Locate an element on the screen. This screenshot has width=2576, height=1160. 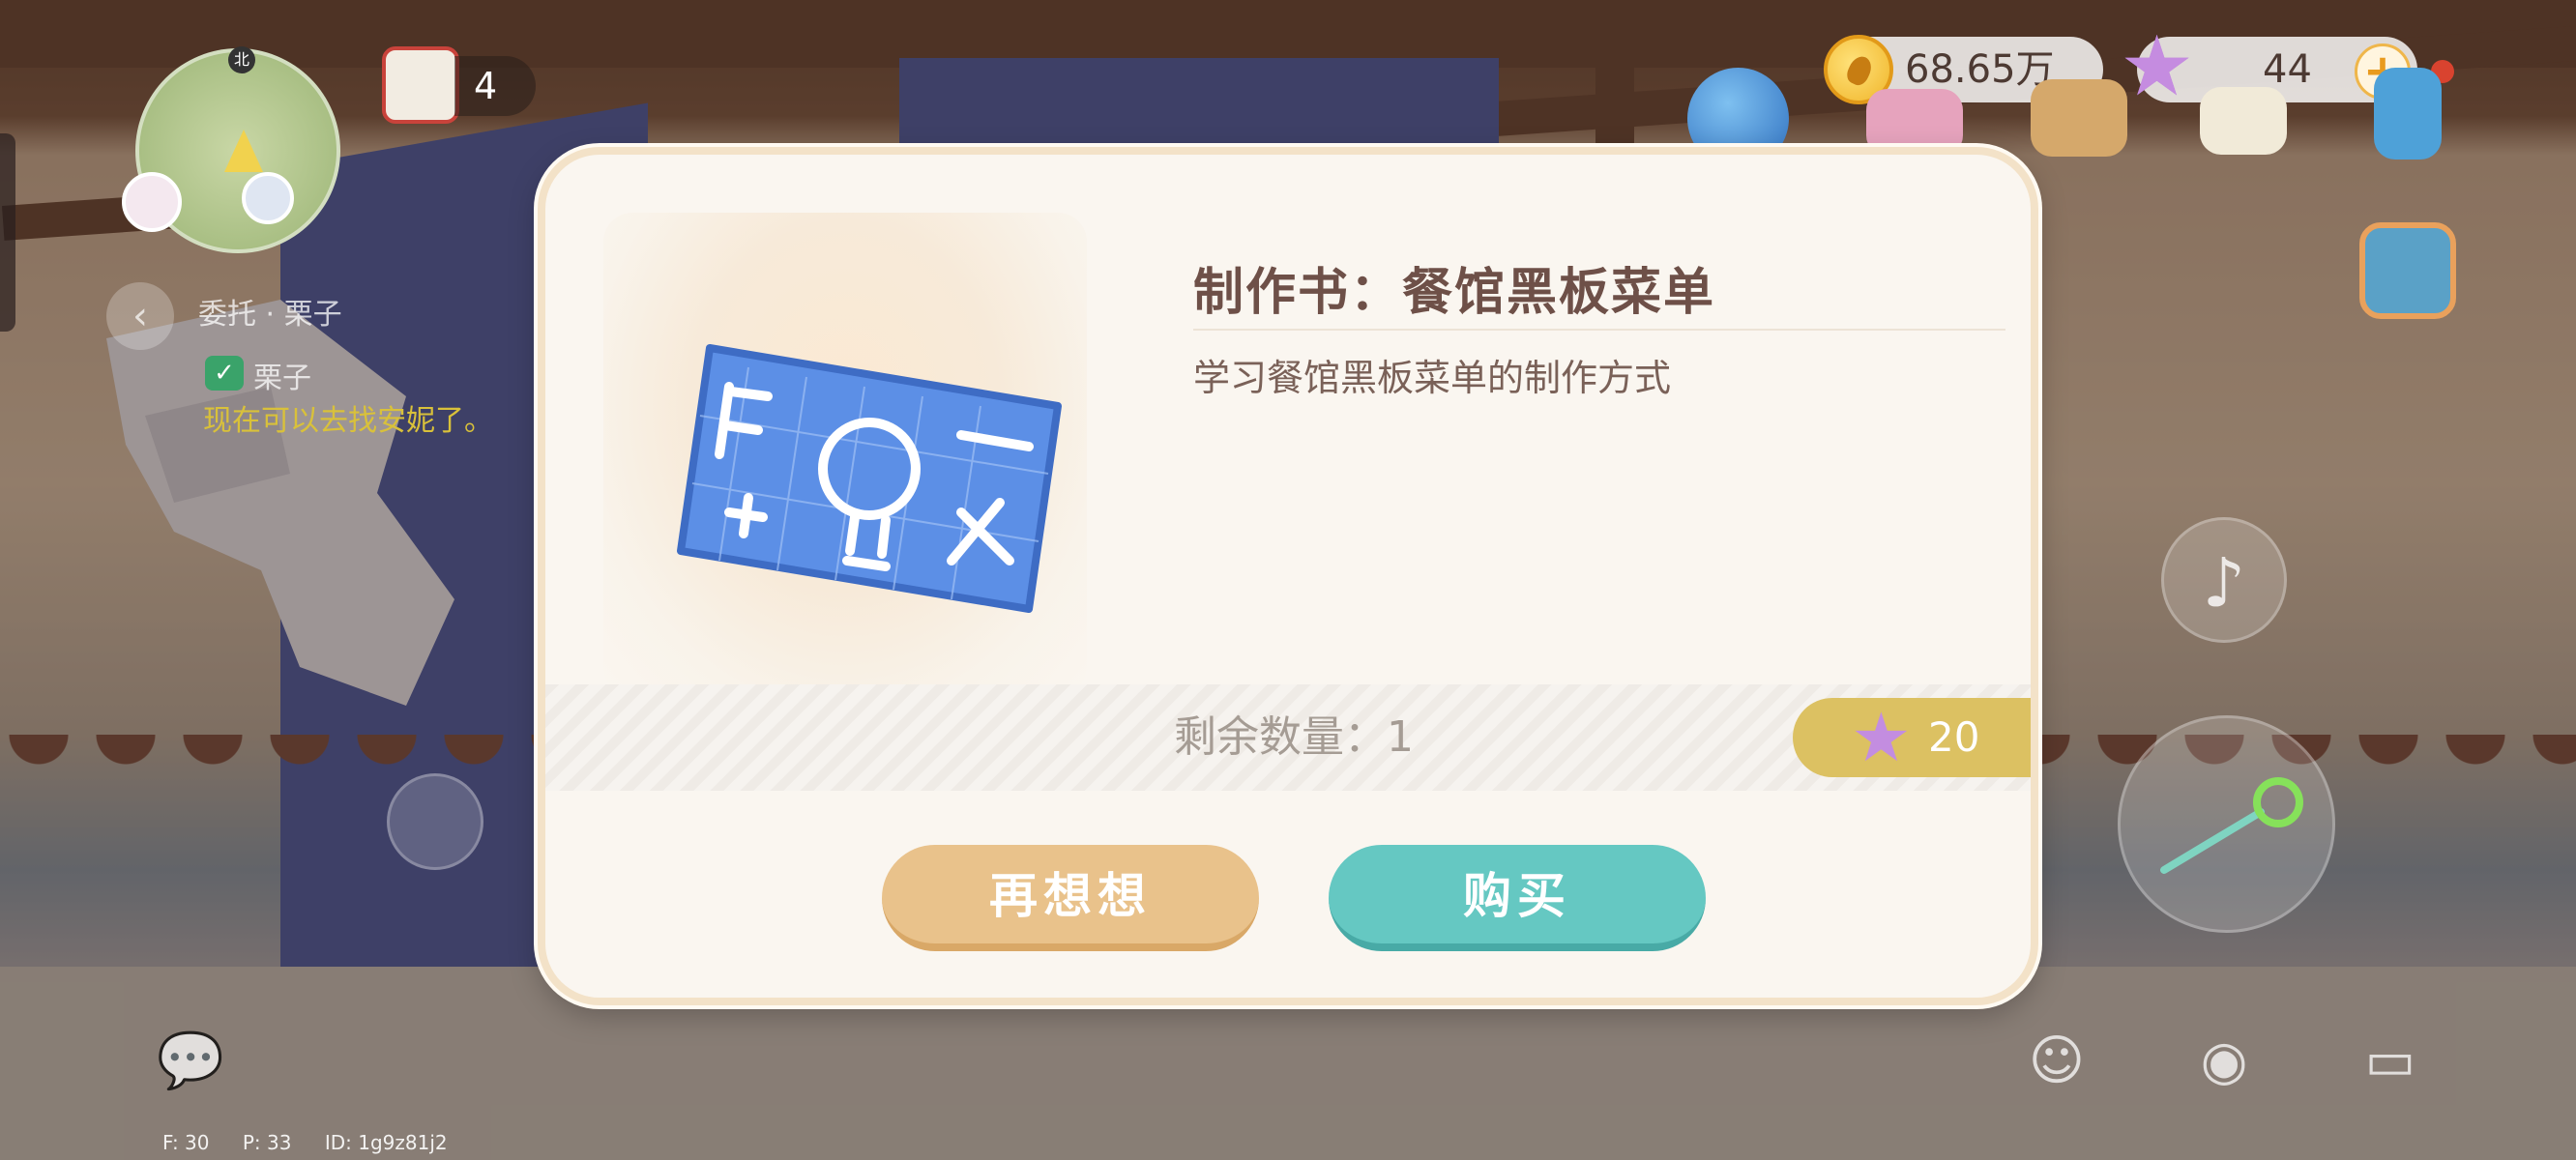
ping-readout: P: 33 is located at coordinates (267, 1142).